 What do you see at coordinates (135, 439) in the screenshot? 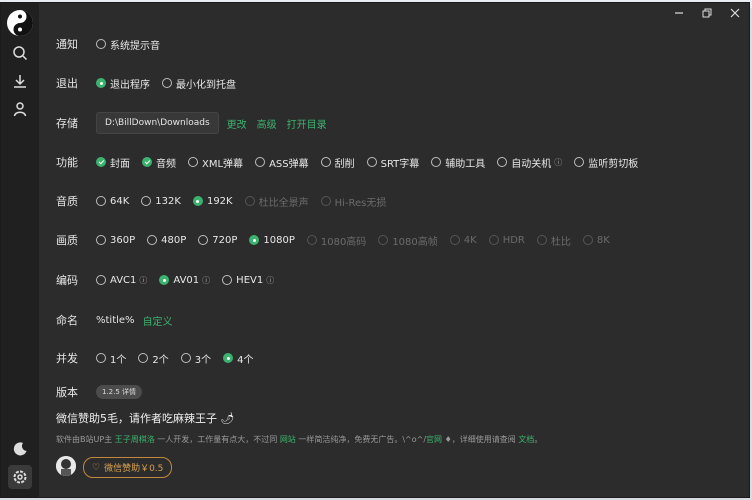
I see `description-link: 王子周棋洛` at bounding box center [135, 439].